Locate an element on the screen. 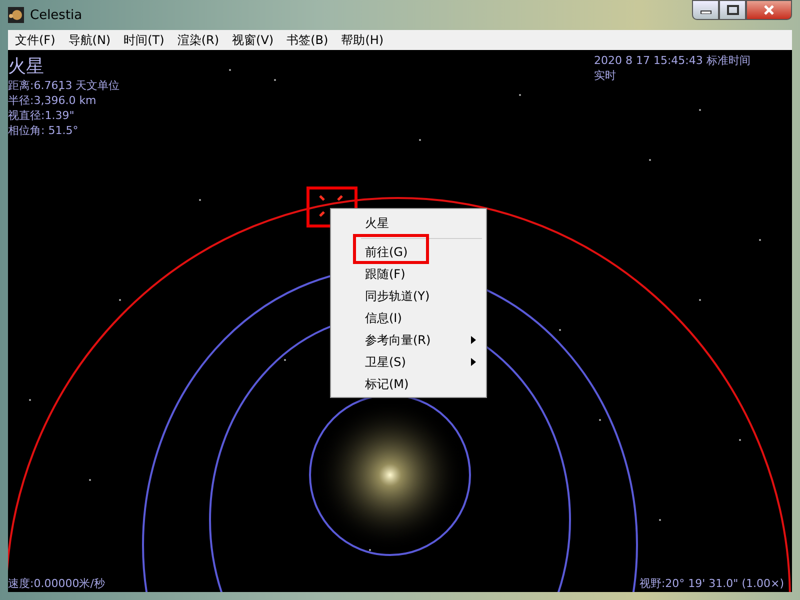  menu-title: 火星 is located at coordinates (377, 223).